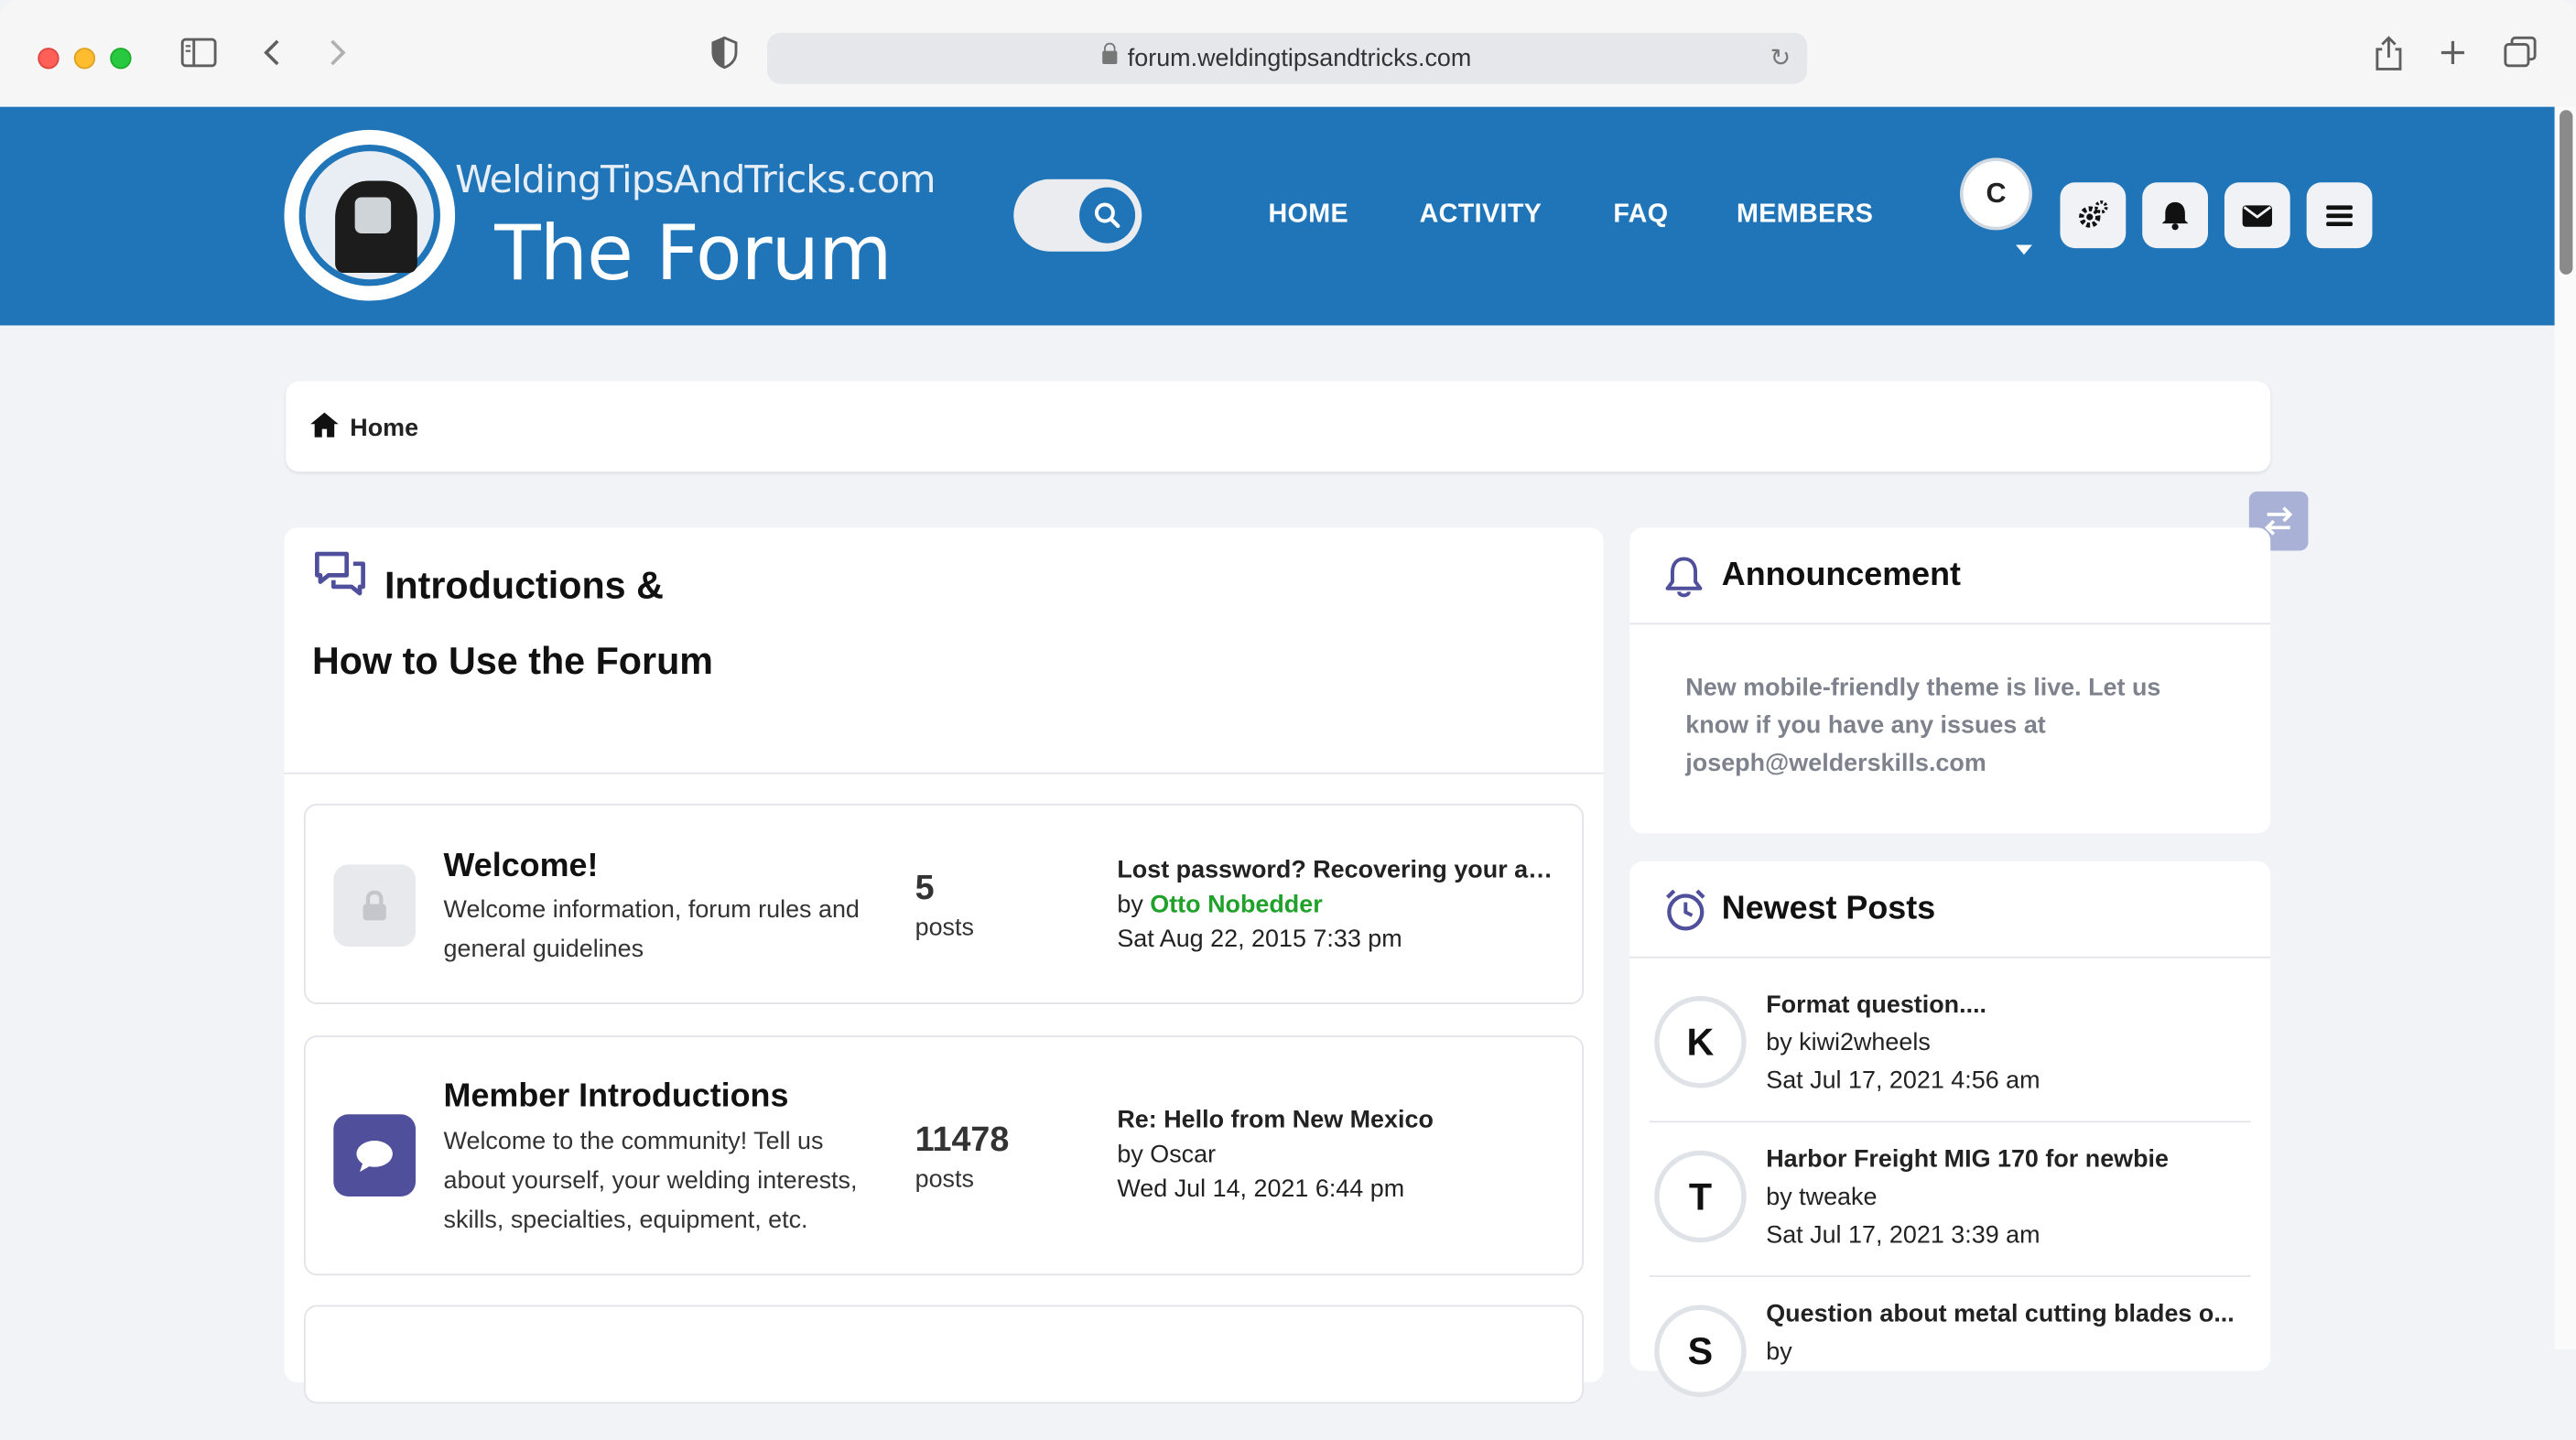 The width and height of the screenshot is (2576, 1440). I want to click on browser-toolbar: forum.weldingtipsandtricks.com ↻, so click(1288, 53).